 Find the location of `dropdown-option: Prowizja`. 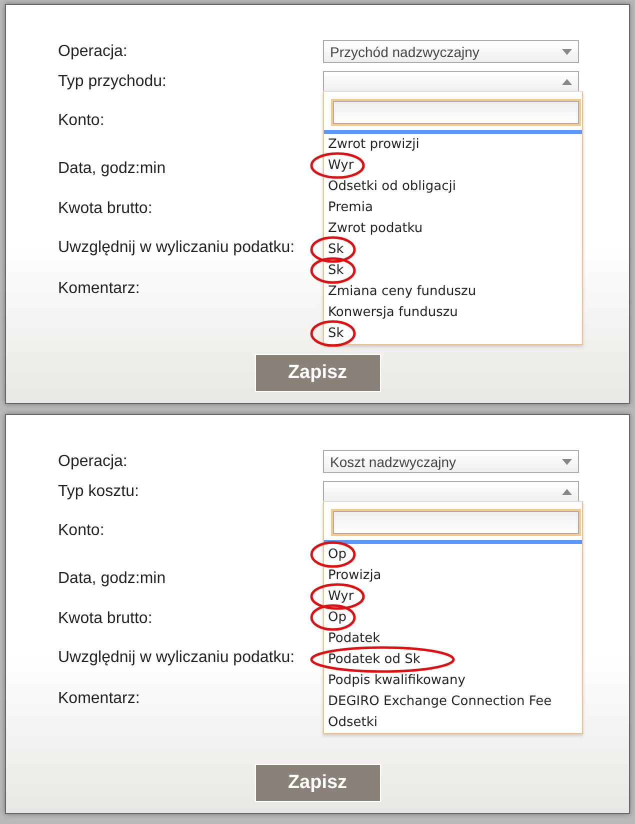

dropdown-option: Prowizja is located at coordinates (453, 575).